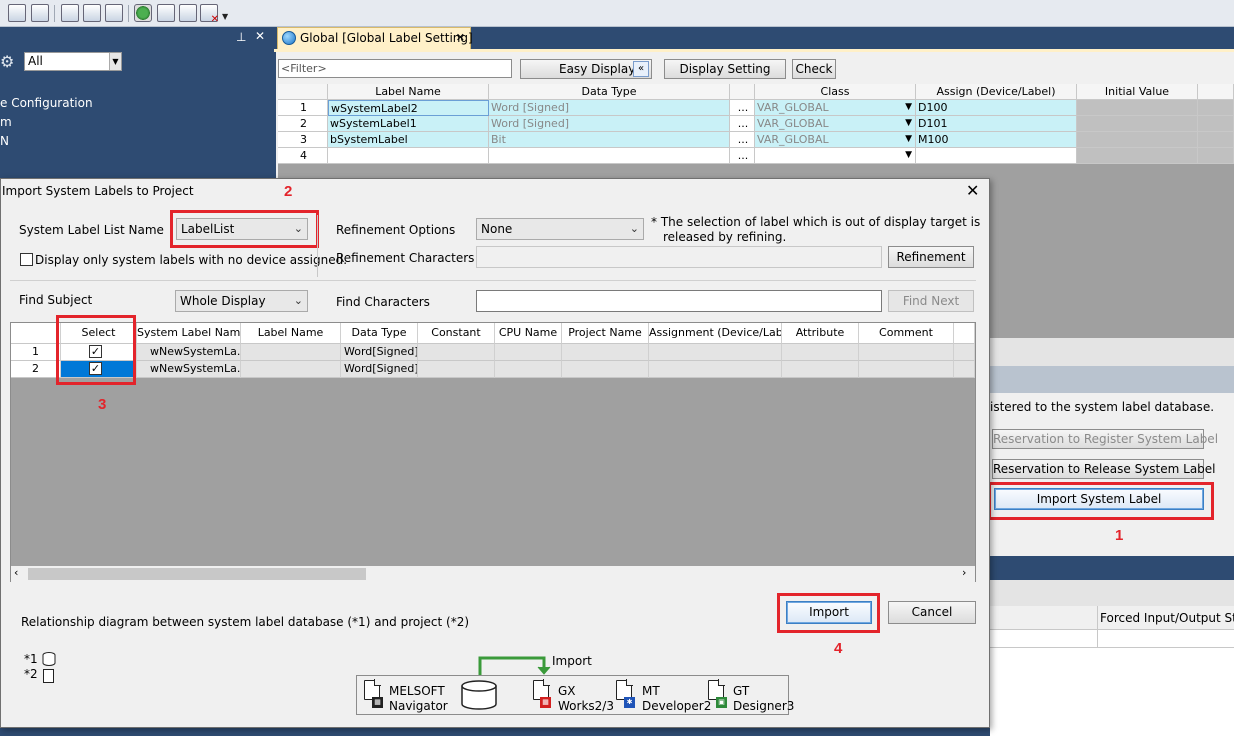 The height and width of the screenshot is (736, 1234). What do you see at coordinates (820, 333) in the screenshot?
I see `column-header-attribute: Attribute` at bounding box center [820, 333].